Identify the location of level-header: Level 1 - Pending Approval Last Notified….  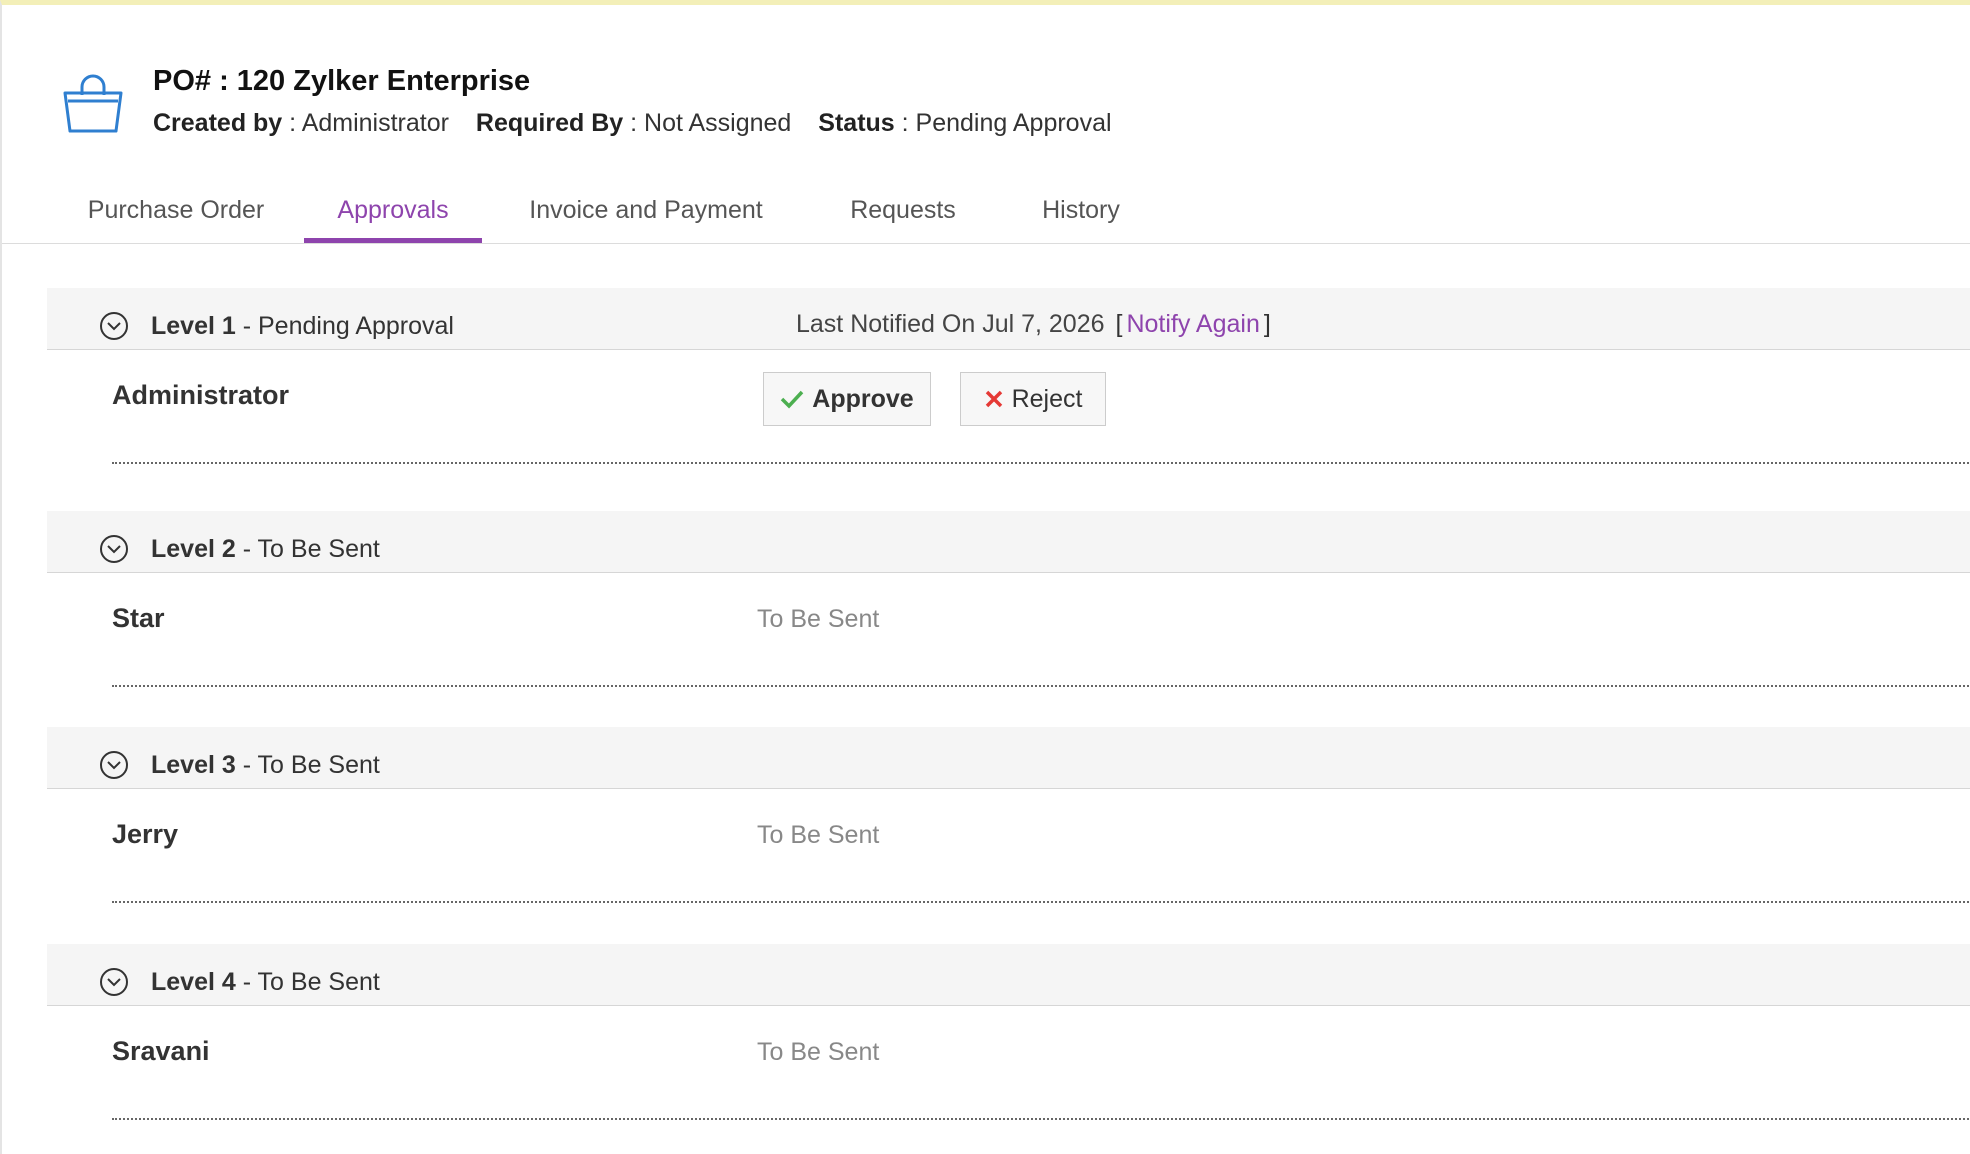
(1008, 319).